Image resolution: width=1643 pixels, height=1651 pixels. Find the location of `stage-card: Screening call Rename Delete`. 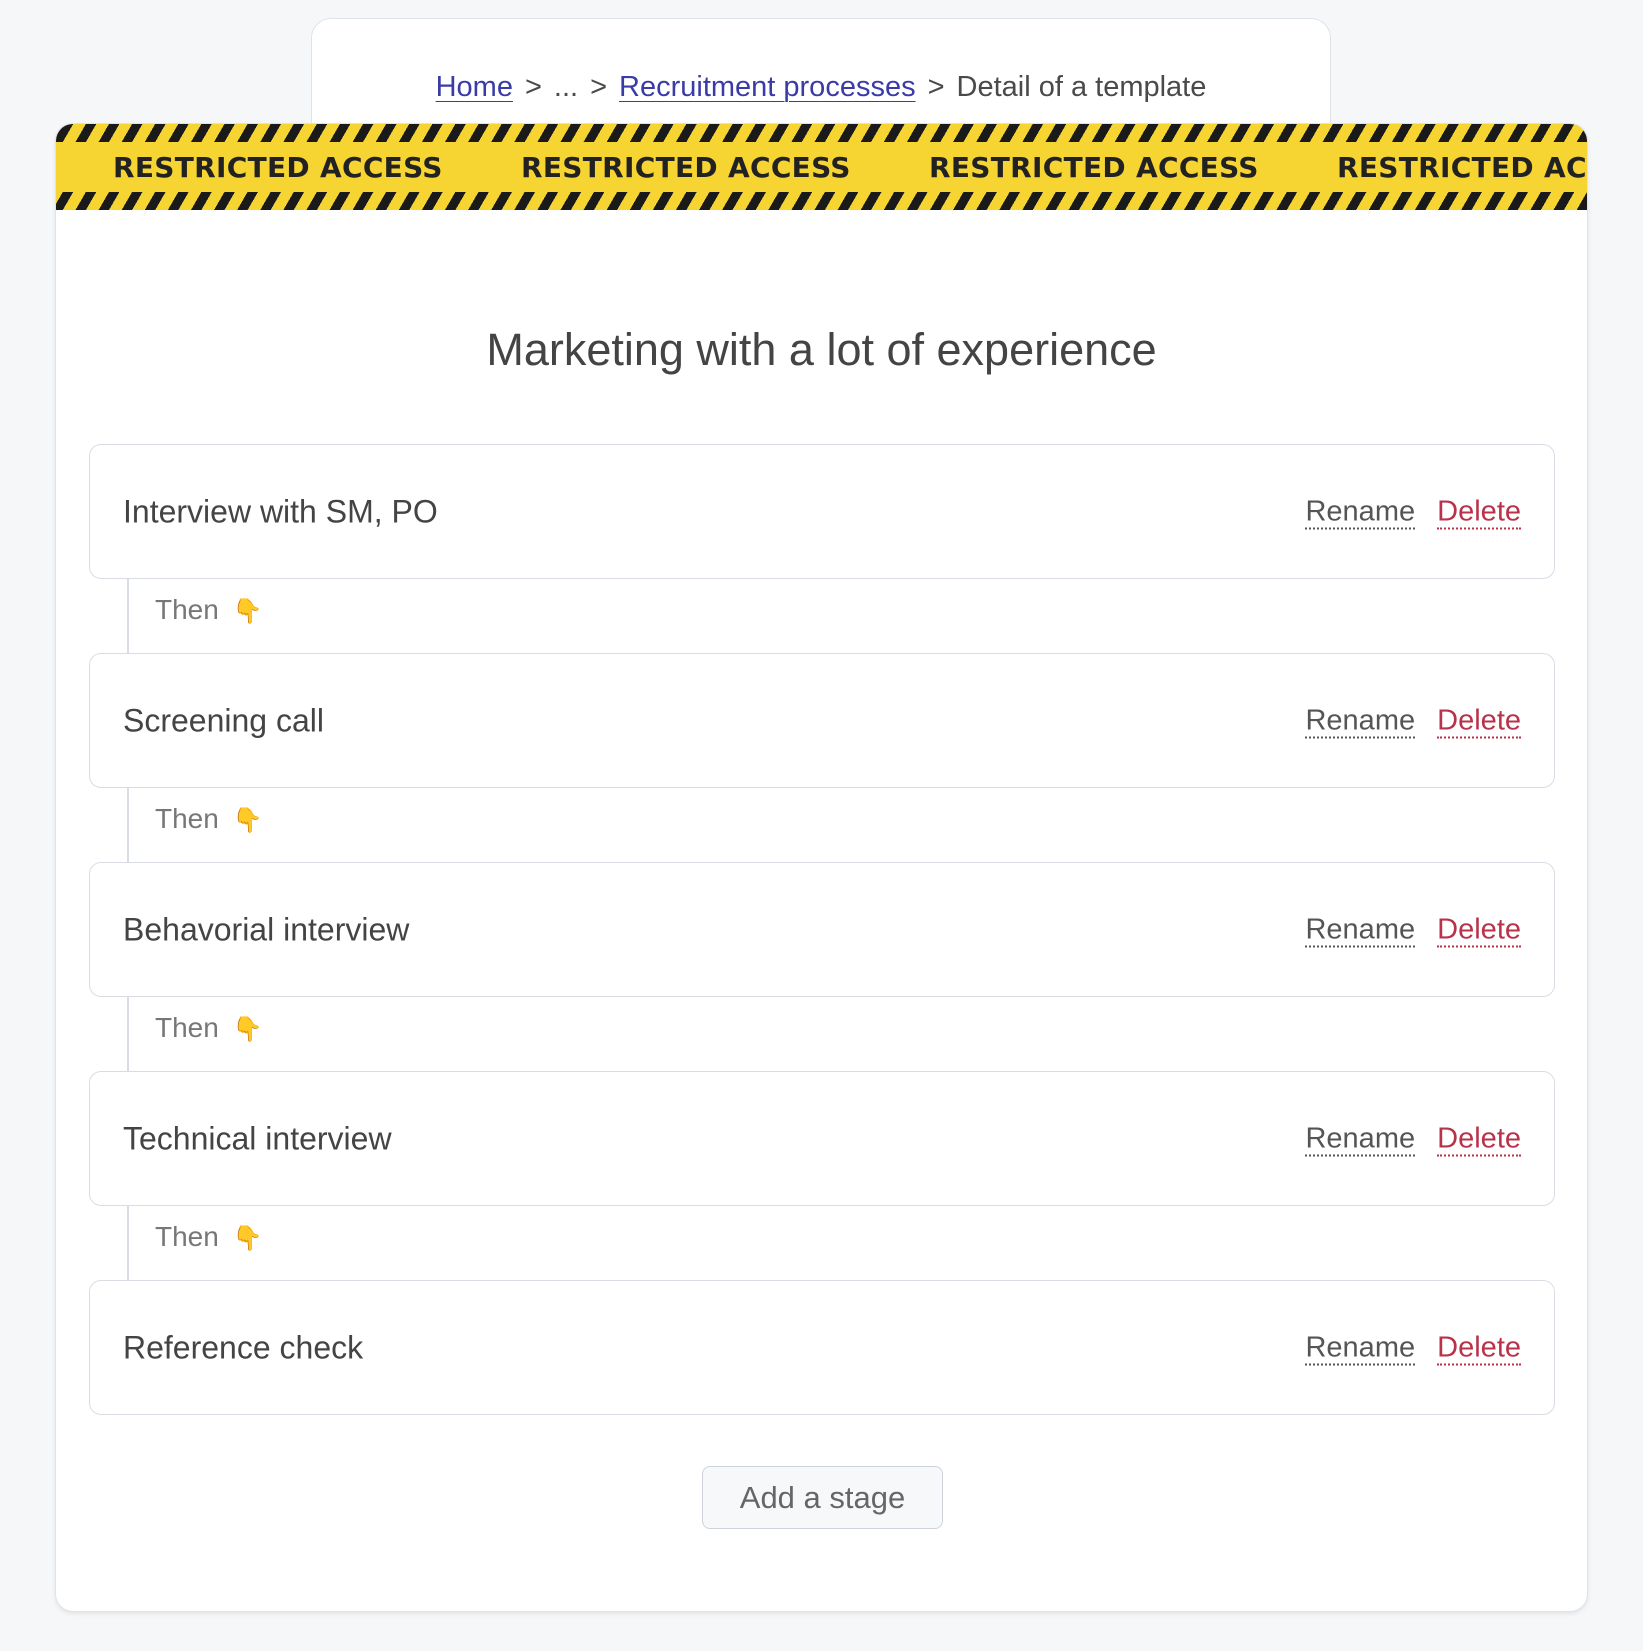

stage-card: Screening call Rename Delete is located at coordinates (822, 720).